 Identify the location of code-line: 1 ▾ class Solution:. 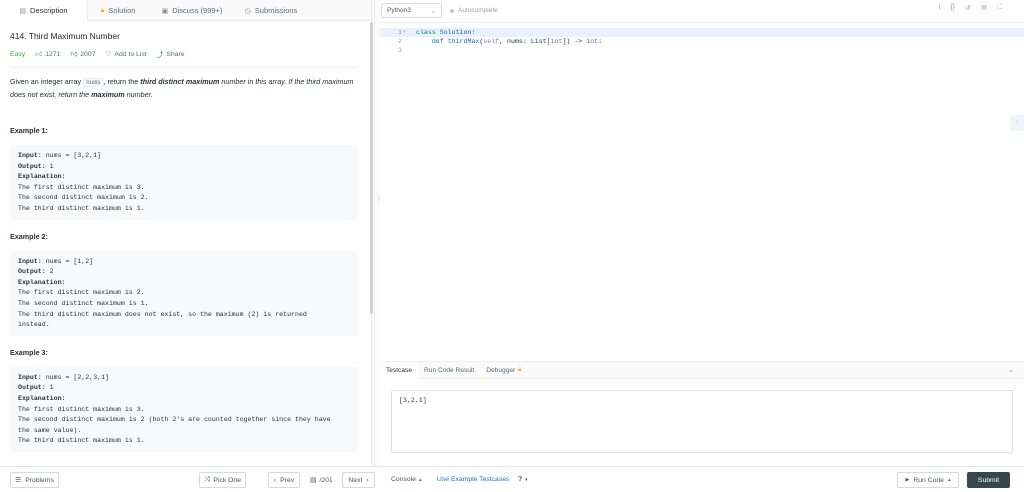
(702, 32).